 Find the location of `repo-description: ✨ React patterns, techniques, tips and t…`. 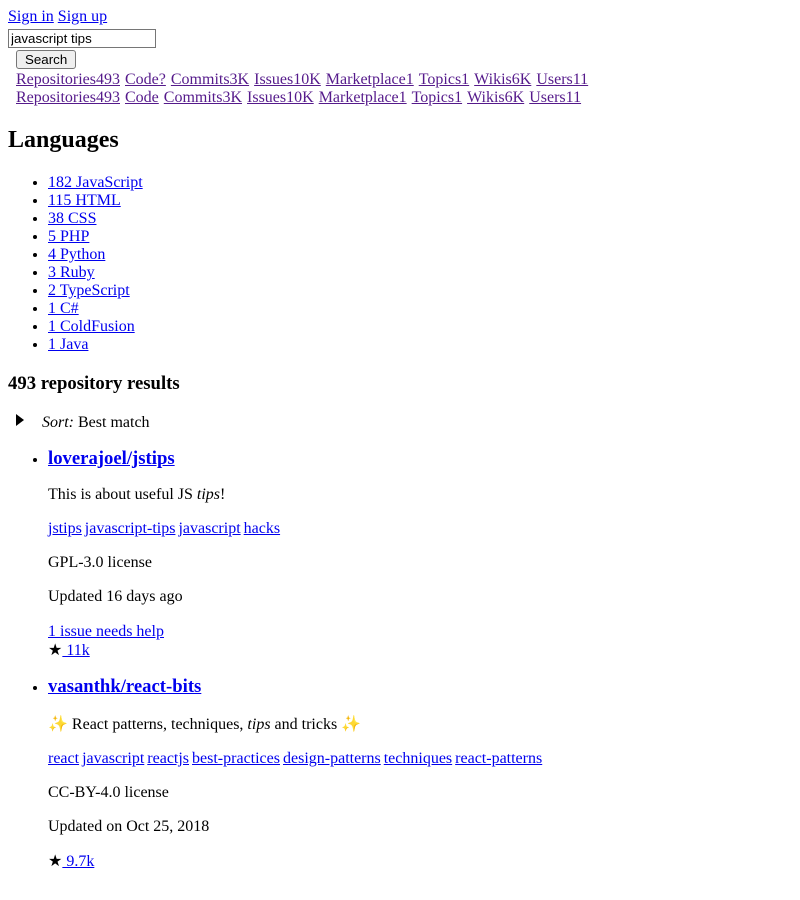

repo-description: ✨ React patterns, techniques, tips and t… is located at coordinates (420, 724).